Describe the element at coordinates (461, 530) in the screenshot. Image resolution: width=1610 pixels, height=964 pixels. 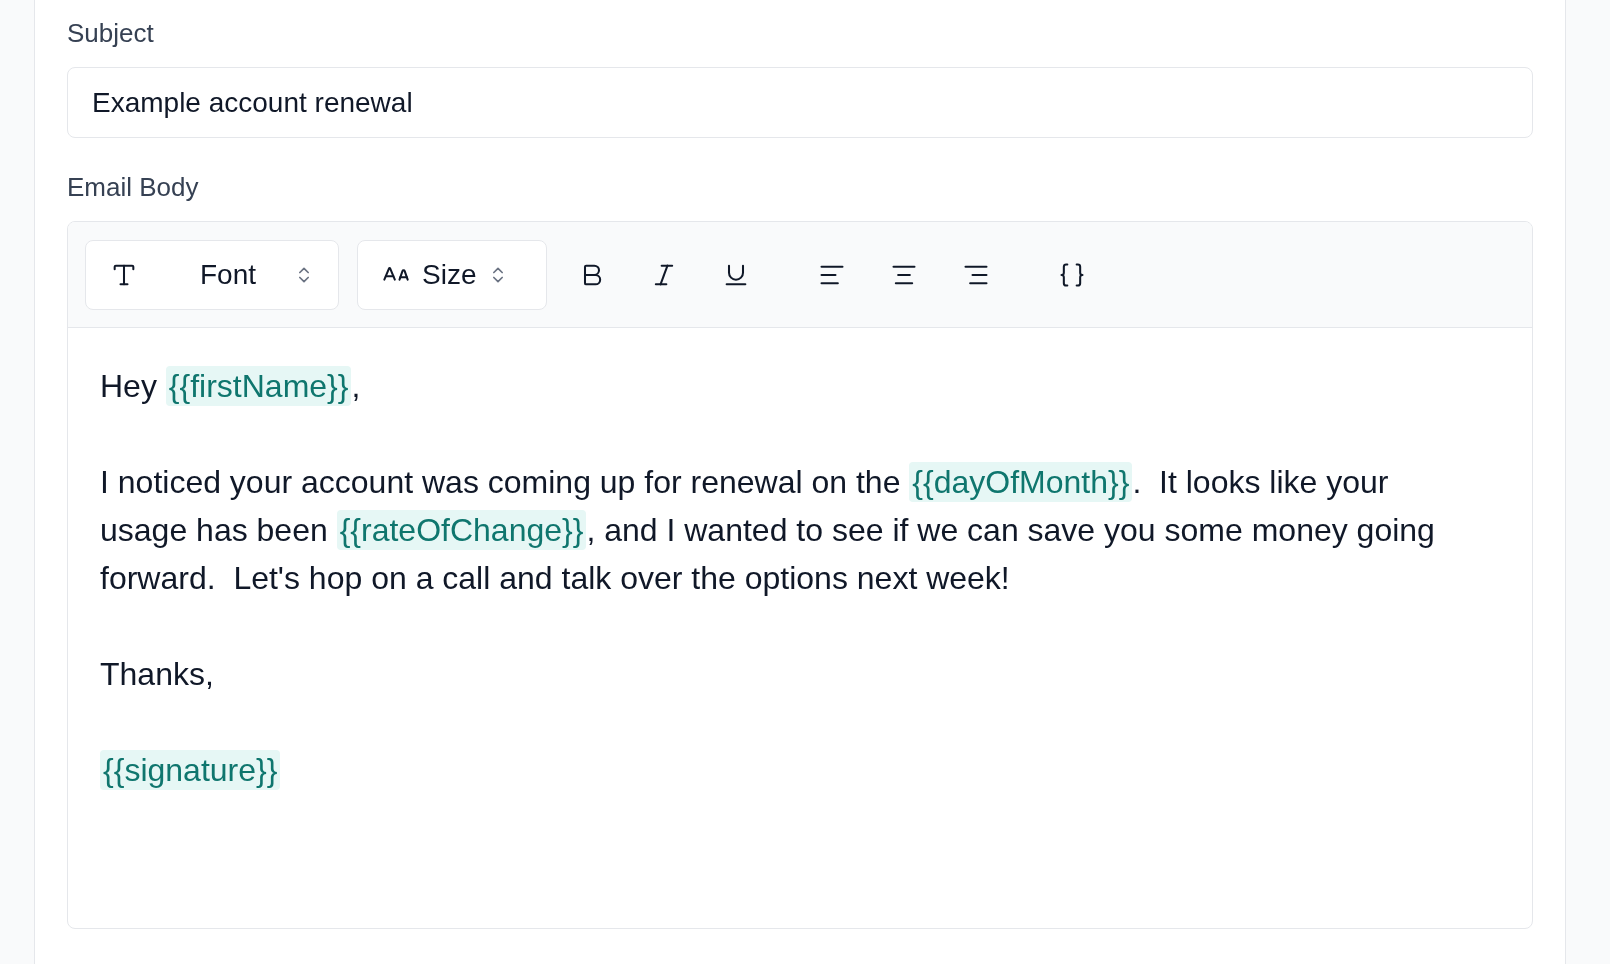
I see `variable-tag: {{rateOfChange}}` at that location.